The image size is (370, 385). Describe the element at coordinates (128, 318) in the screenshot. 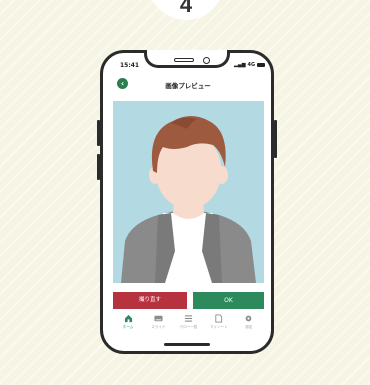

I see `home-icon` at that location.